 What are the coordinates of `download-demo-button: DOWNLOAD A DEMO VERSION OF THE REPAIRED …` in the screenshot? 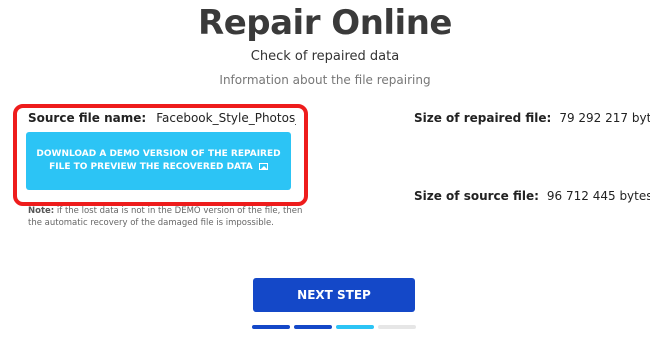 It's located at (158, 161).